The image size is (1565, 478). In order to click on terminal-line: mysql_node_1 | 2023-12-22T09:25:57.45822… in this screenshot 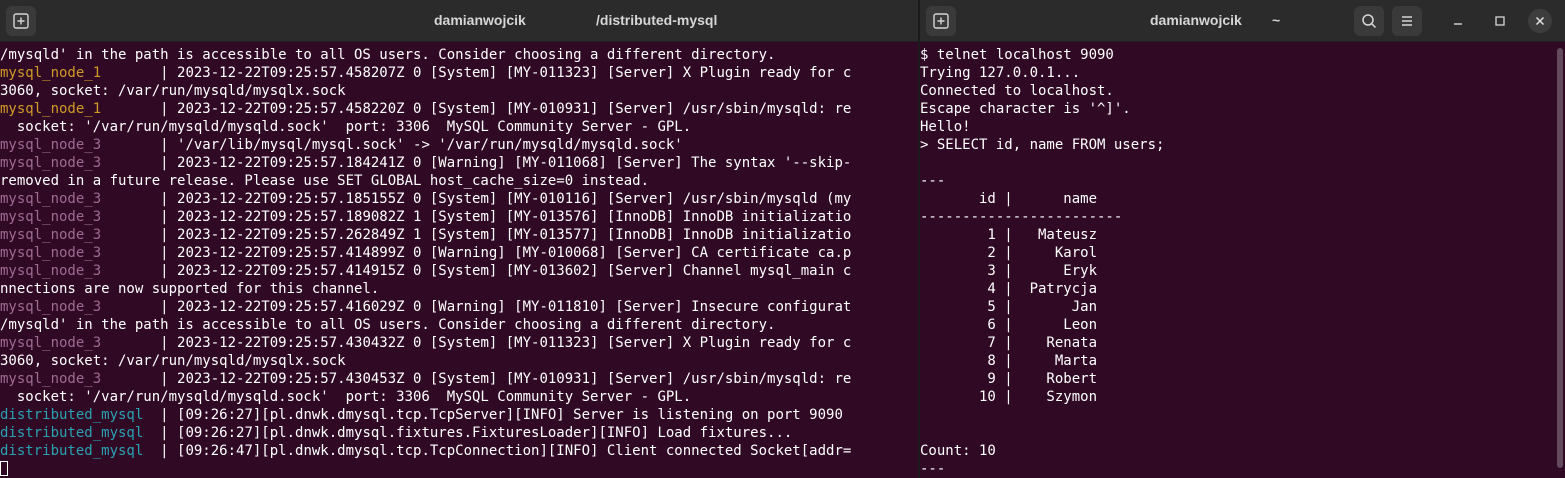, I will do `click(459, 109)`.